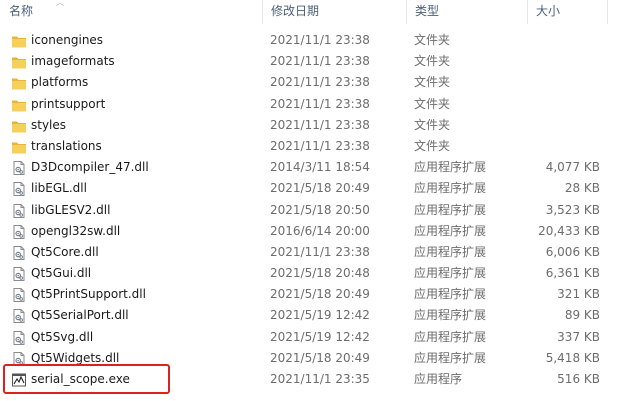 The image size is (630, 401). What do you see at coordinates (578, 336) in the screenshot?
I see `file-size: 337 KB` at bounding box center [578, 336].